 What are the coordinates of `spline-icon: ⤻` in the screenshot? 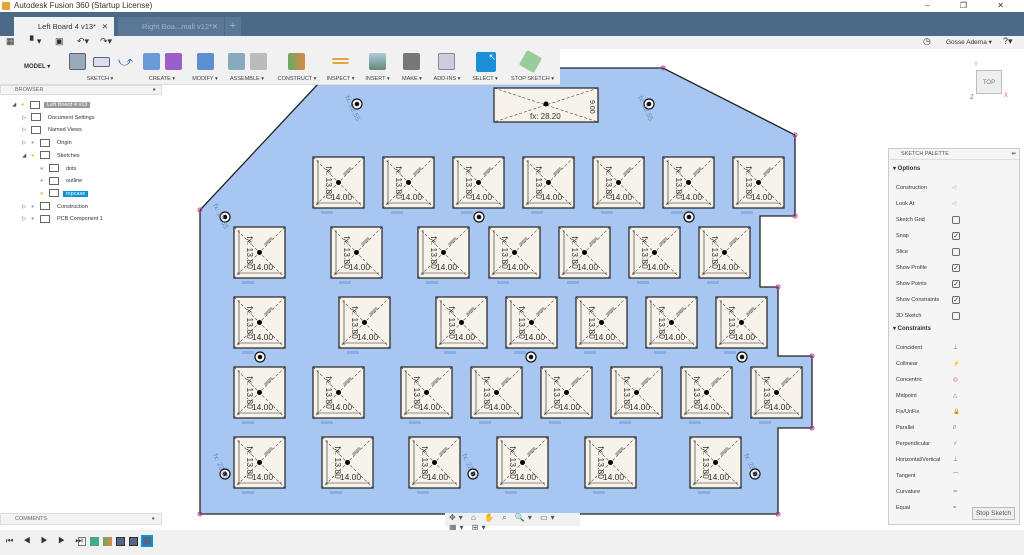 It's located at (125, 61).